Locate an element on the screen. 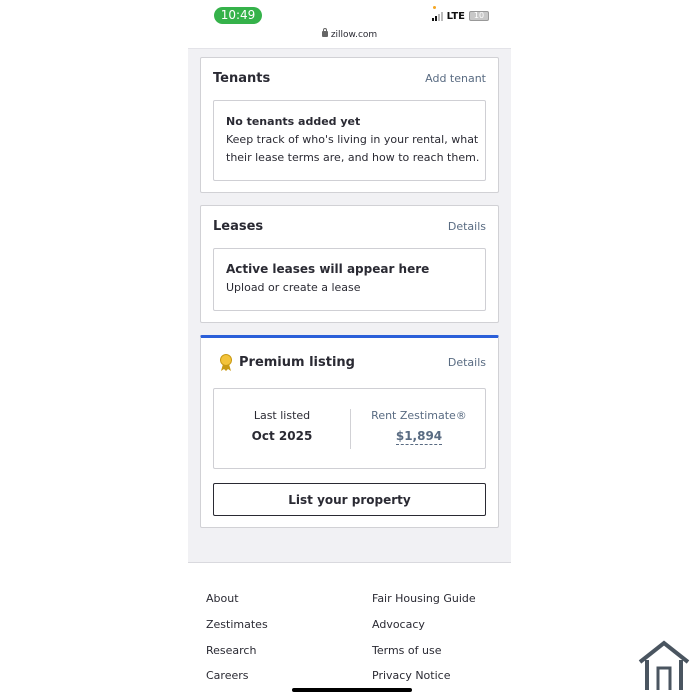  url-text: zillow.com is located at coordinates (354, 35).